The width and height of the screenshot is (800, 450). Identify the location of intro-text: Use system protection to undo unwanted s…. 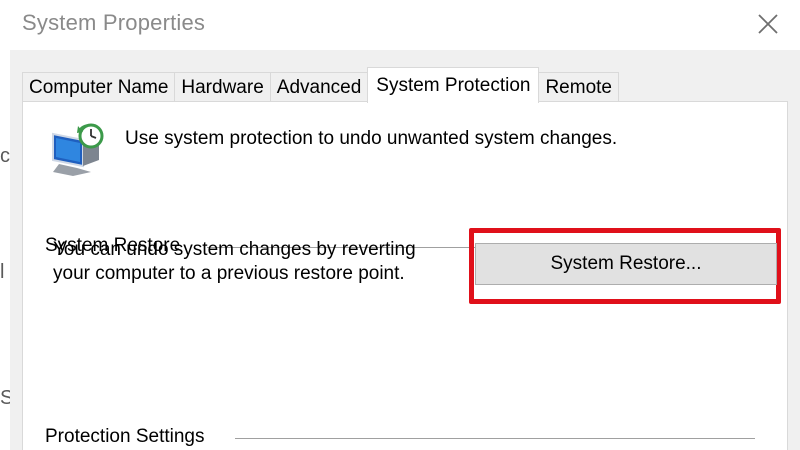
(371, 138).